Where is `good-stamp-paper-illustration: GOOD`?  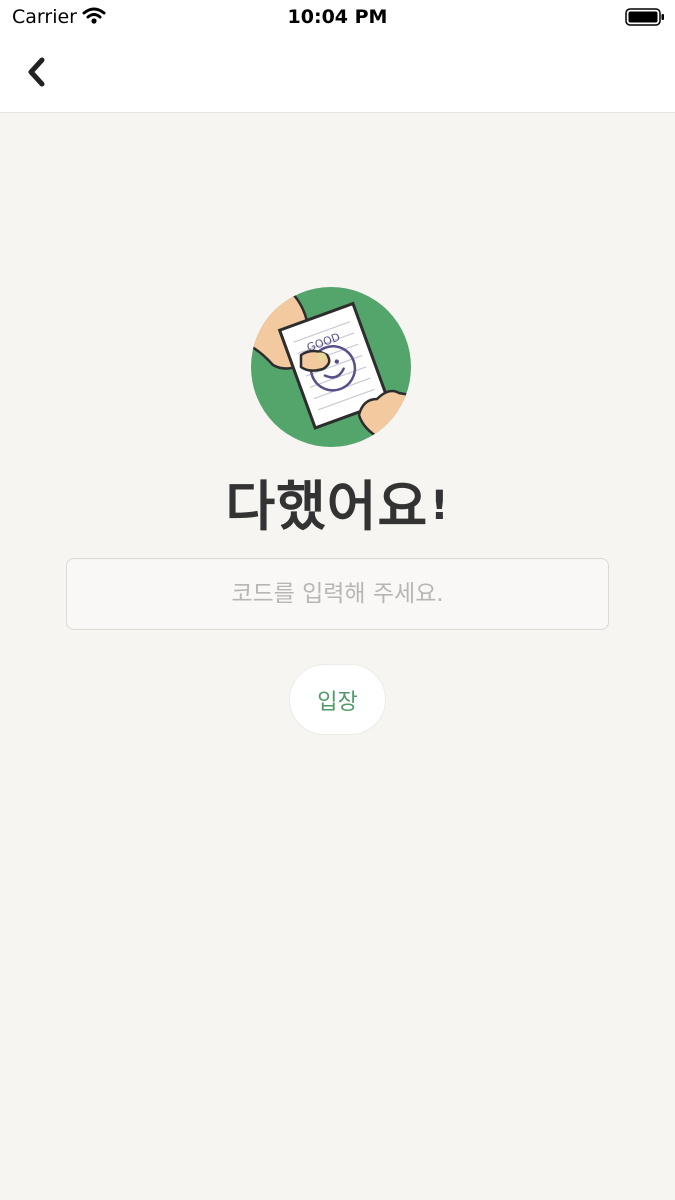 good-stamp-paper-illustration: GOOD is located at coordinates (331, 367).